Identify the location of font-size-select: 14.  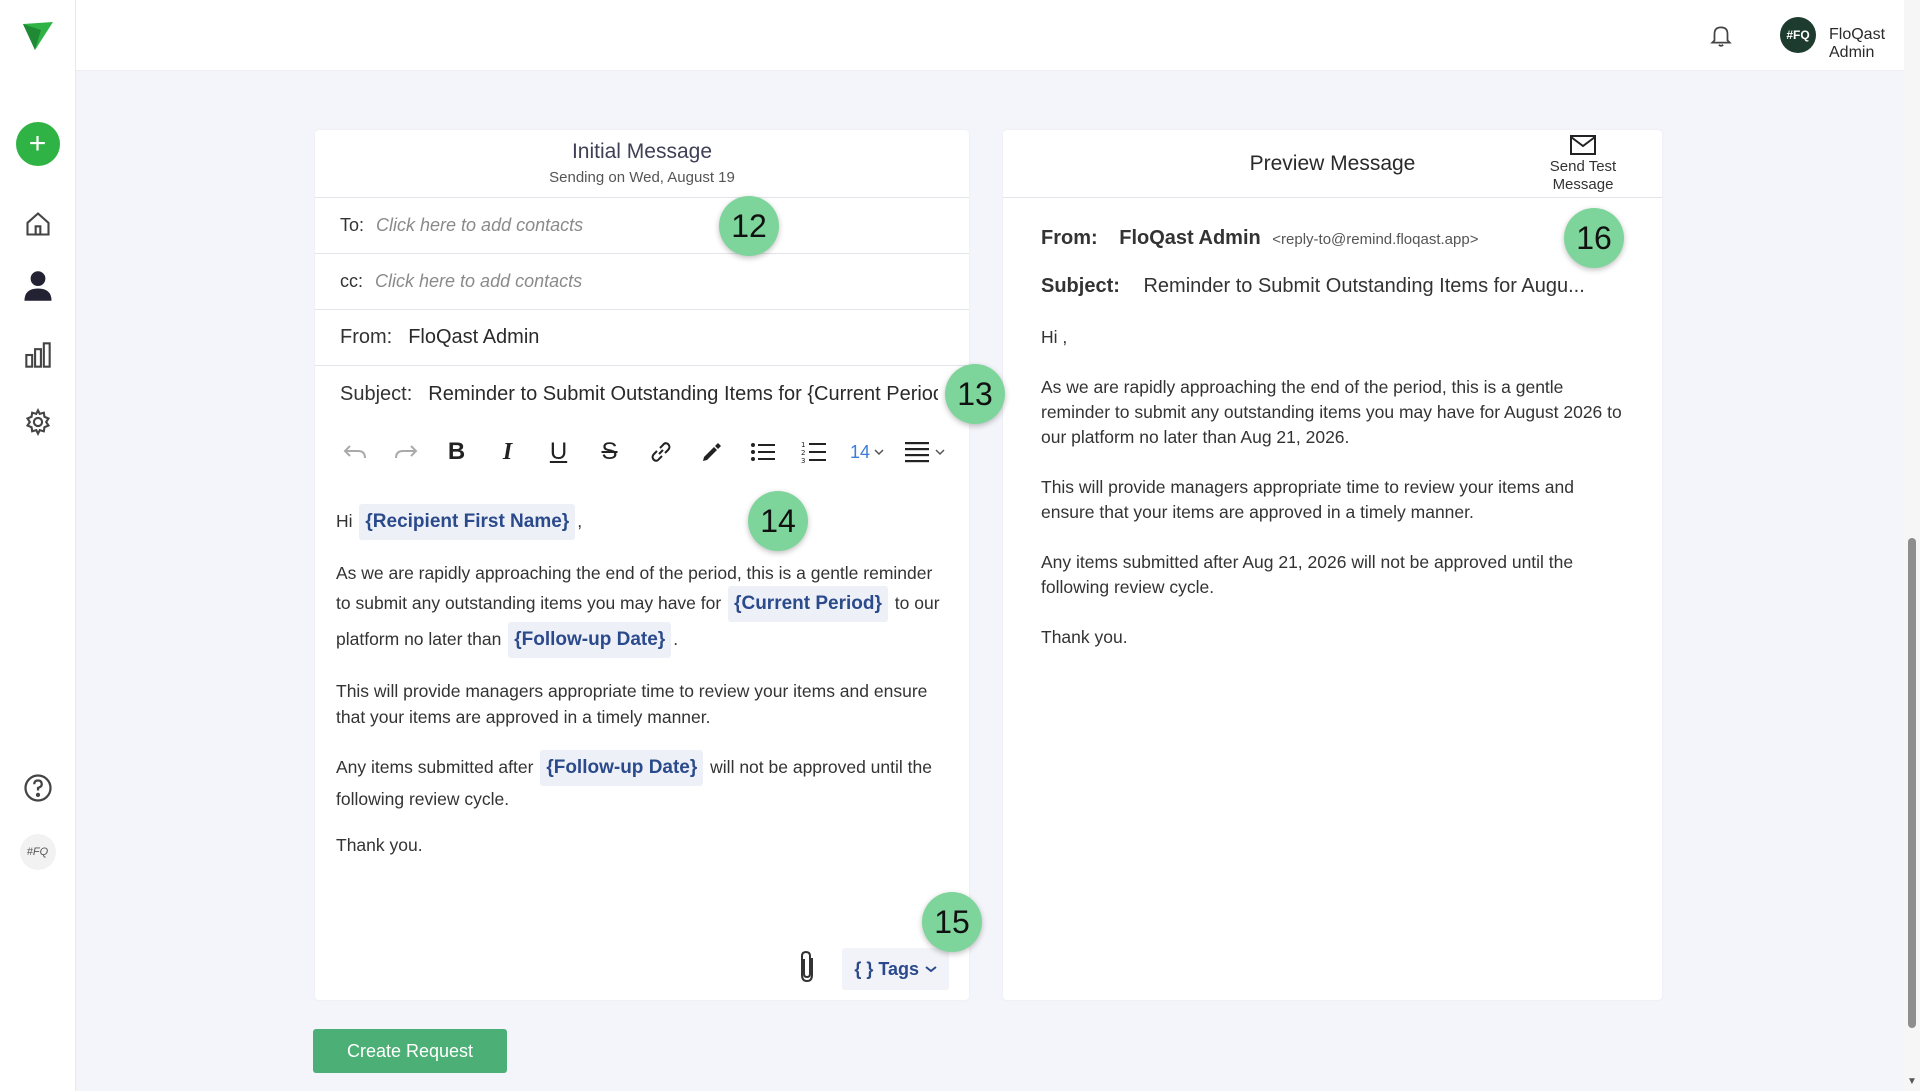
(867, 452).